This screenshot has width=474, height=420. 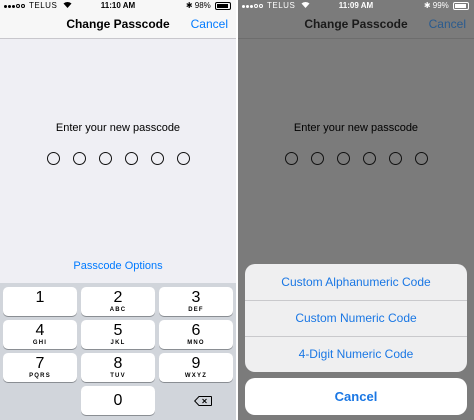 What do you see at coordinates (202, 5) in the screenshot?
I see `battery-percent: 98%` at bounding box center [202, 5].